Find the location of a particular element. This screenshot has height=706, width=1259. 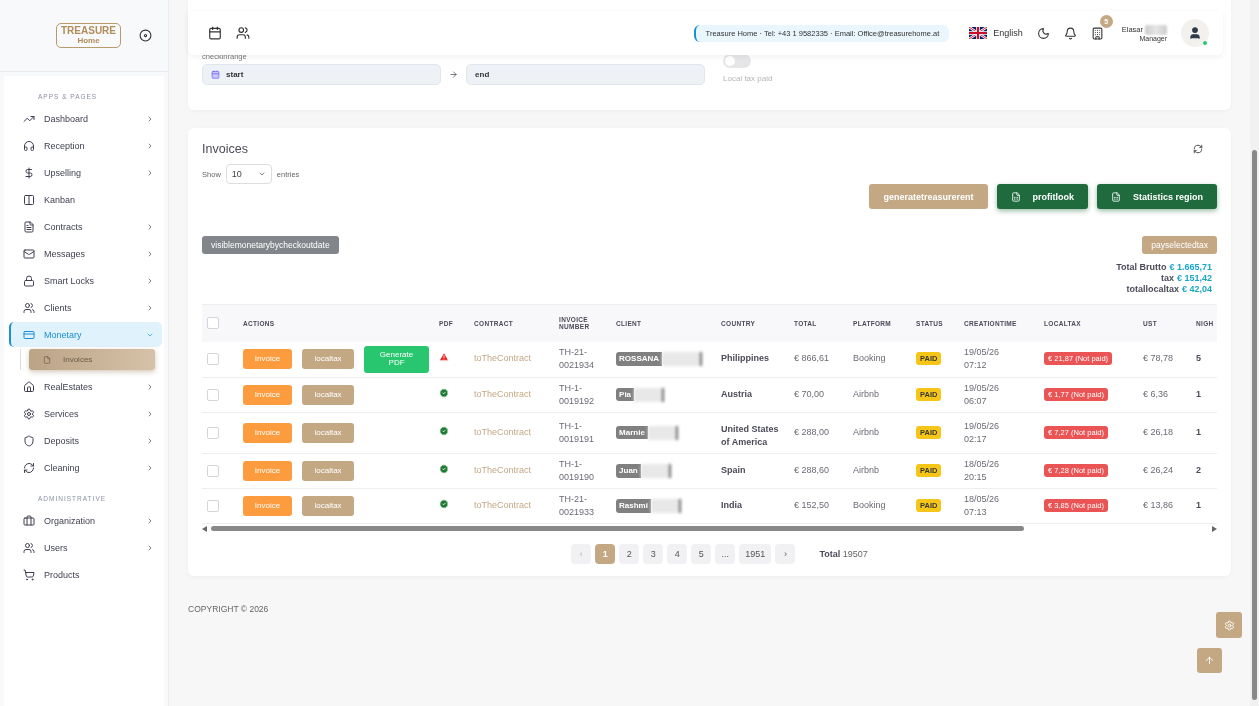

user-icon is located at coordinates (1195, 33).